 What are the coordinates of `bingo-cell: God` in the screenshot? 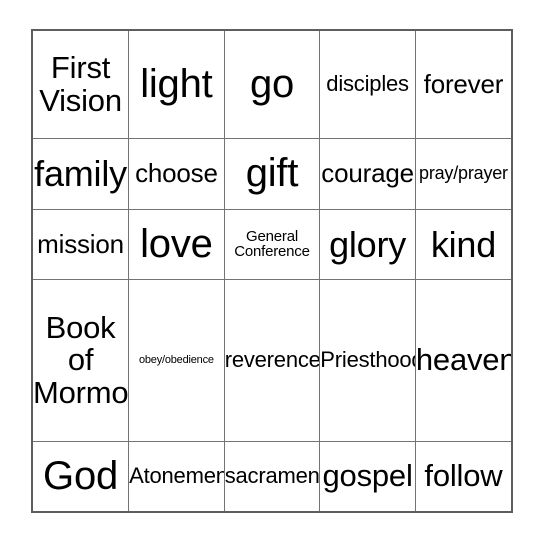 It's located at (81, 475).